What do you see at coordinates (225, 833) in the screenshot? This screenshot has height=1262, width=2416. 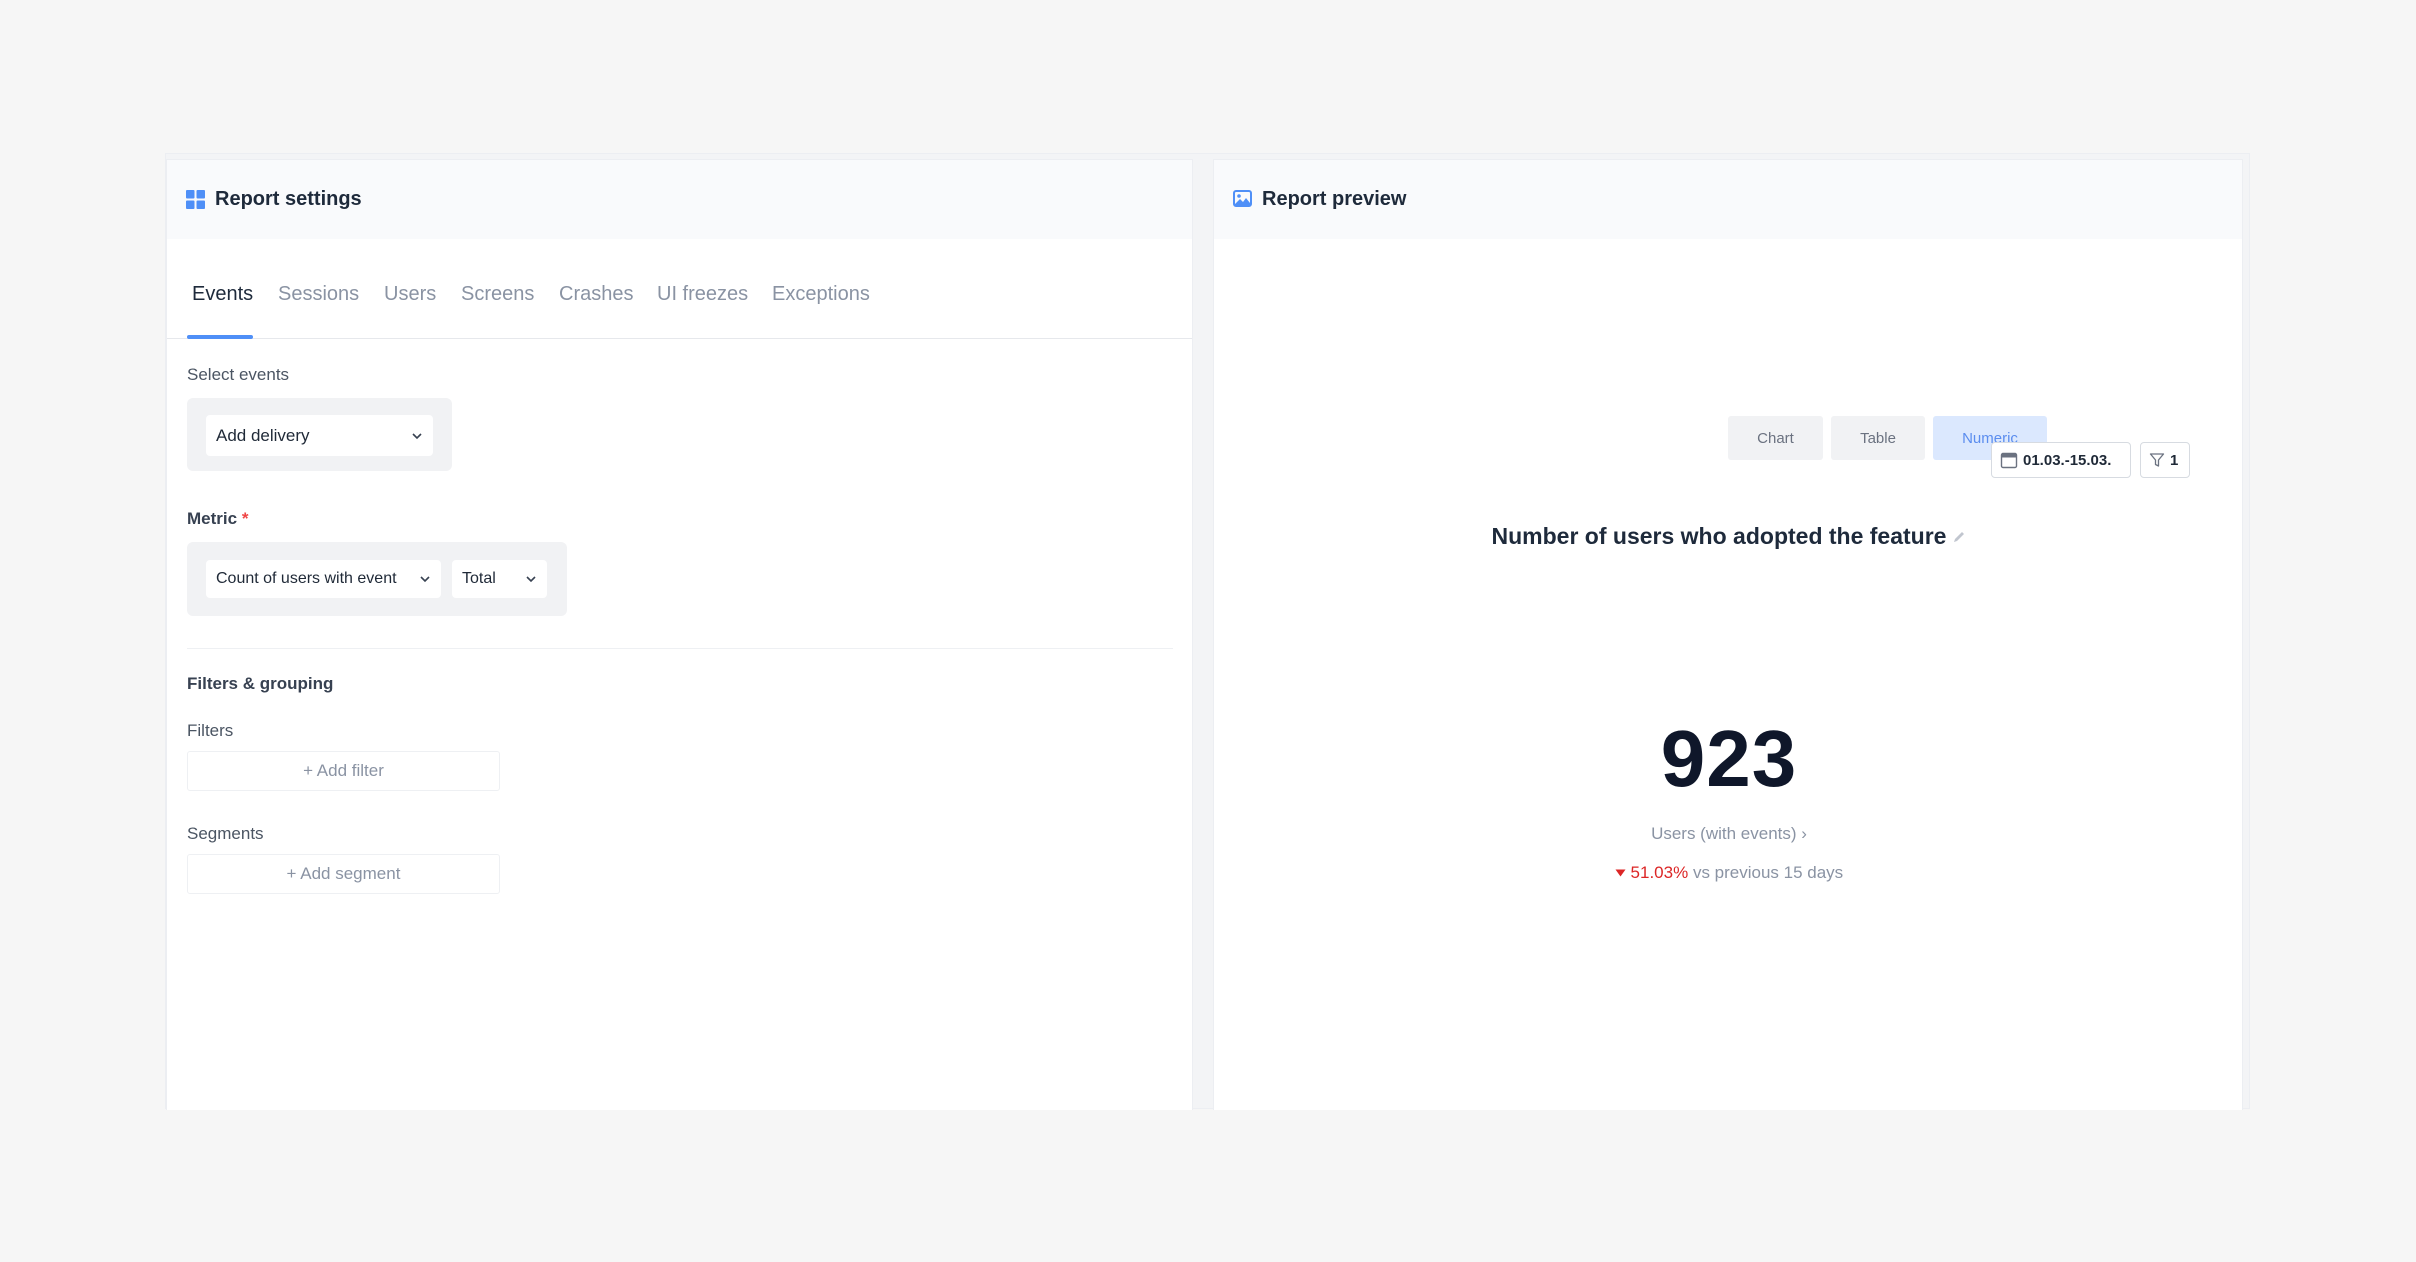 I see `segments-label: Segments` at bounding box center [225, 833].